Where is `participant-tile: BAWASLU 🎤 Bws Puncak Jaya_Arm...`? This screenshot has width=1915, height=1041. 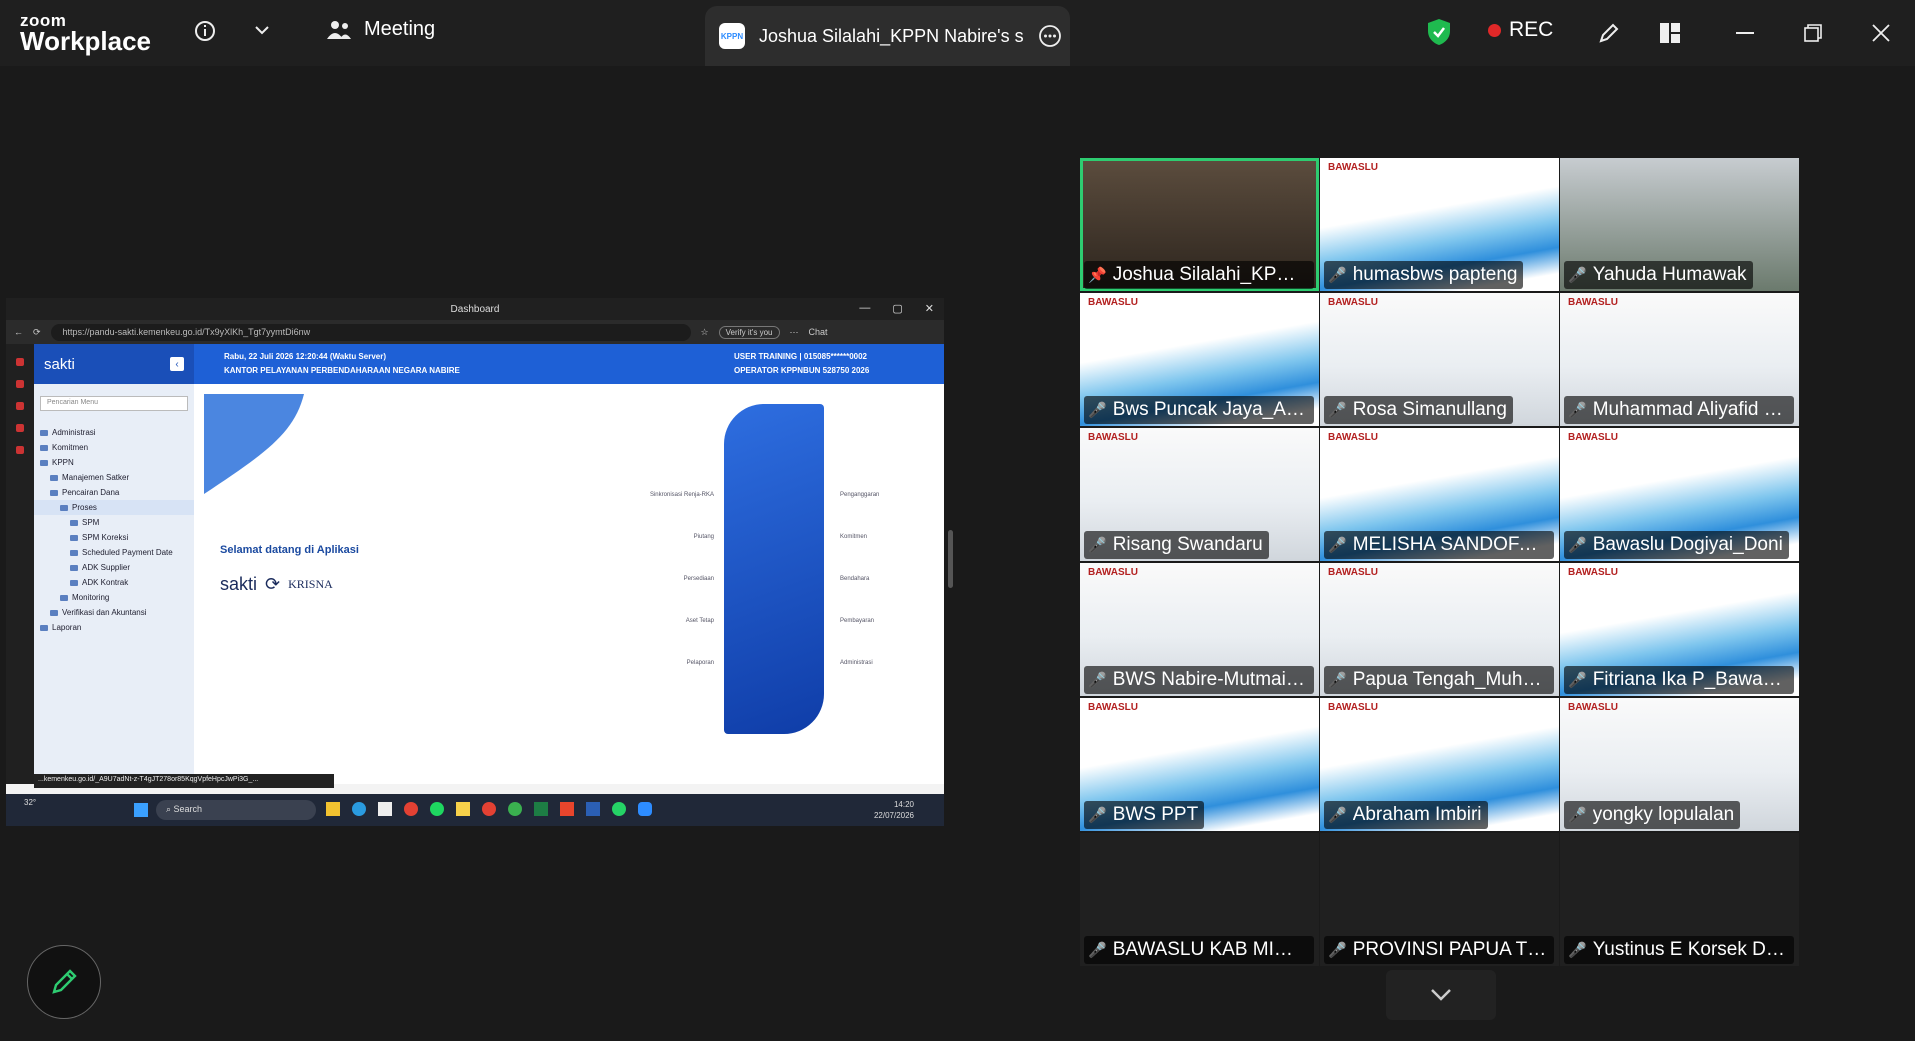 participant-tile: BAWASLU 🎤 Bws Puncak Jaya_Arm... is located at coordinates (1199, 359).